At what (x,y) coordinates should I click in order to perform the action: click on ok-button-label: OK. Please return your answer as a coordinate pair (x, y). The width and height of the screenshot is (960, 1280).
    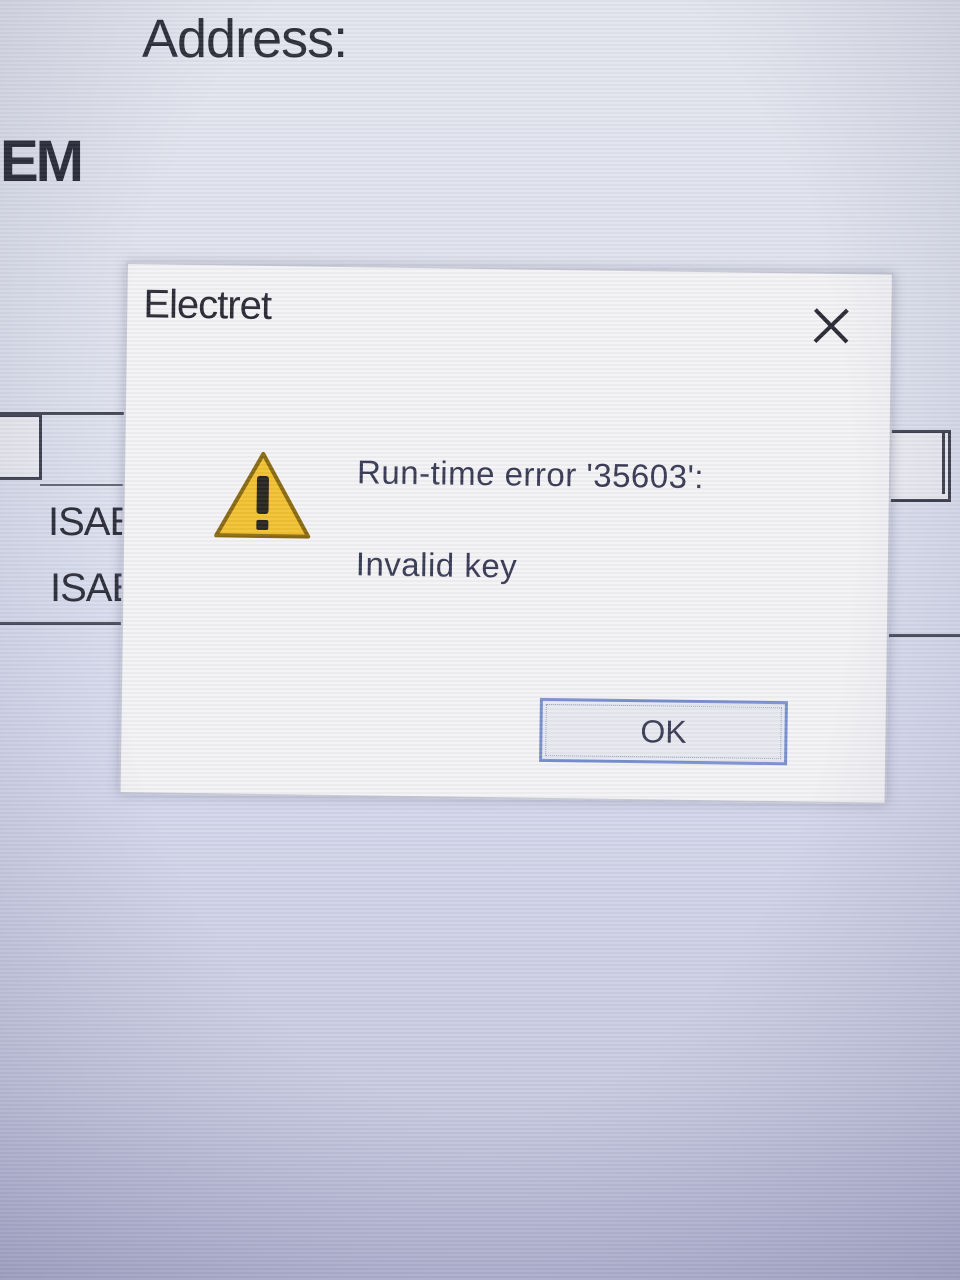
    Looking at the image, I should click on (663, 731).